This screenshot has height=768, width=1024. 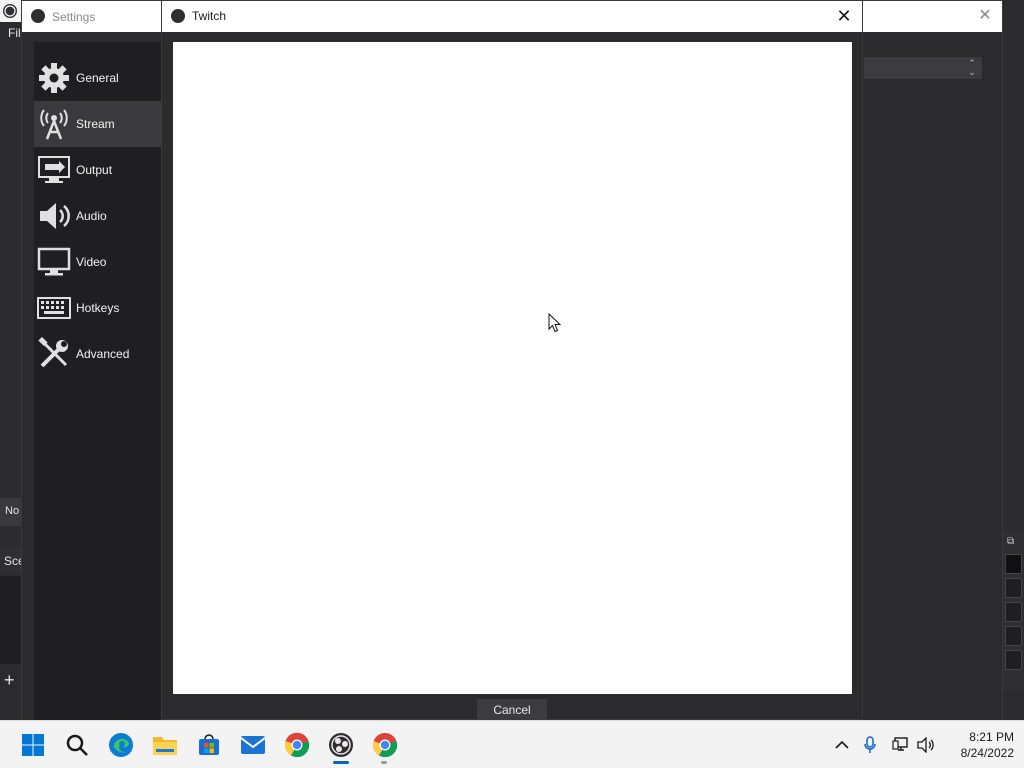 I want to click on sidebar-item-advanced: Advanced, so click(x=98, y=354).